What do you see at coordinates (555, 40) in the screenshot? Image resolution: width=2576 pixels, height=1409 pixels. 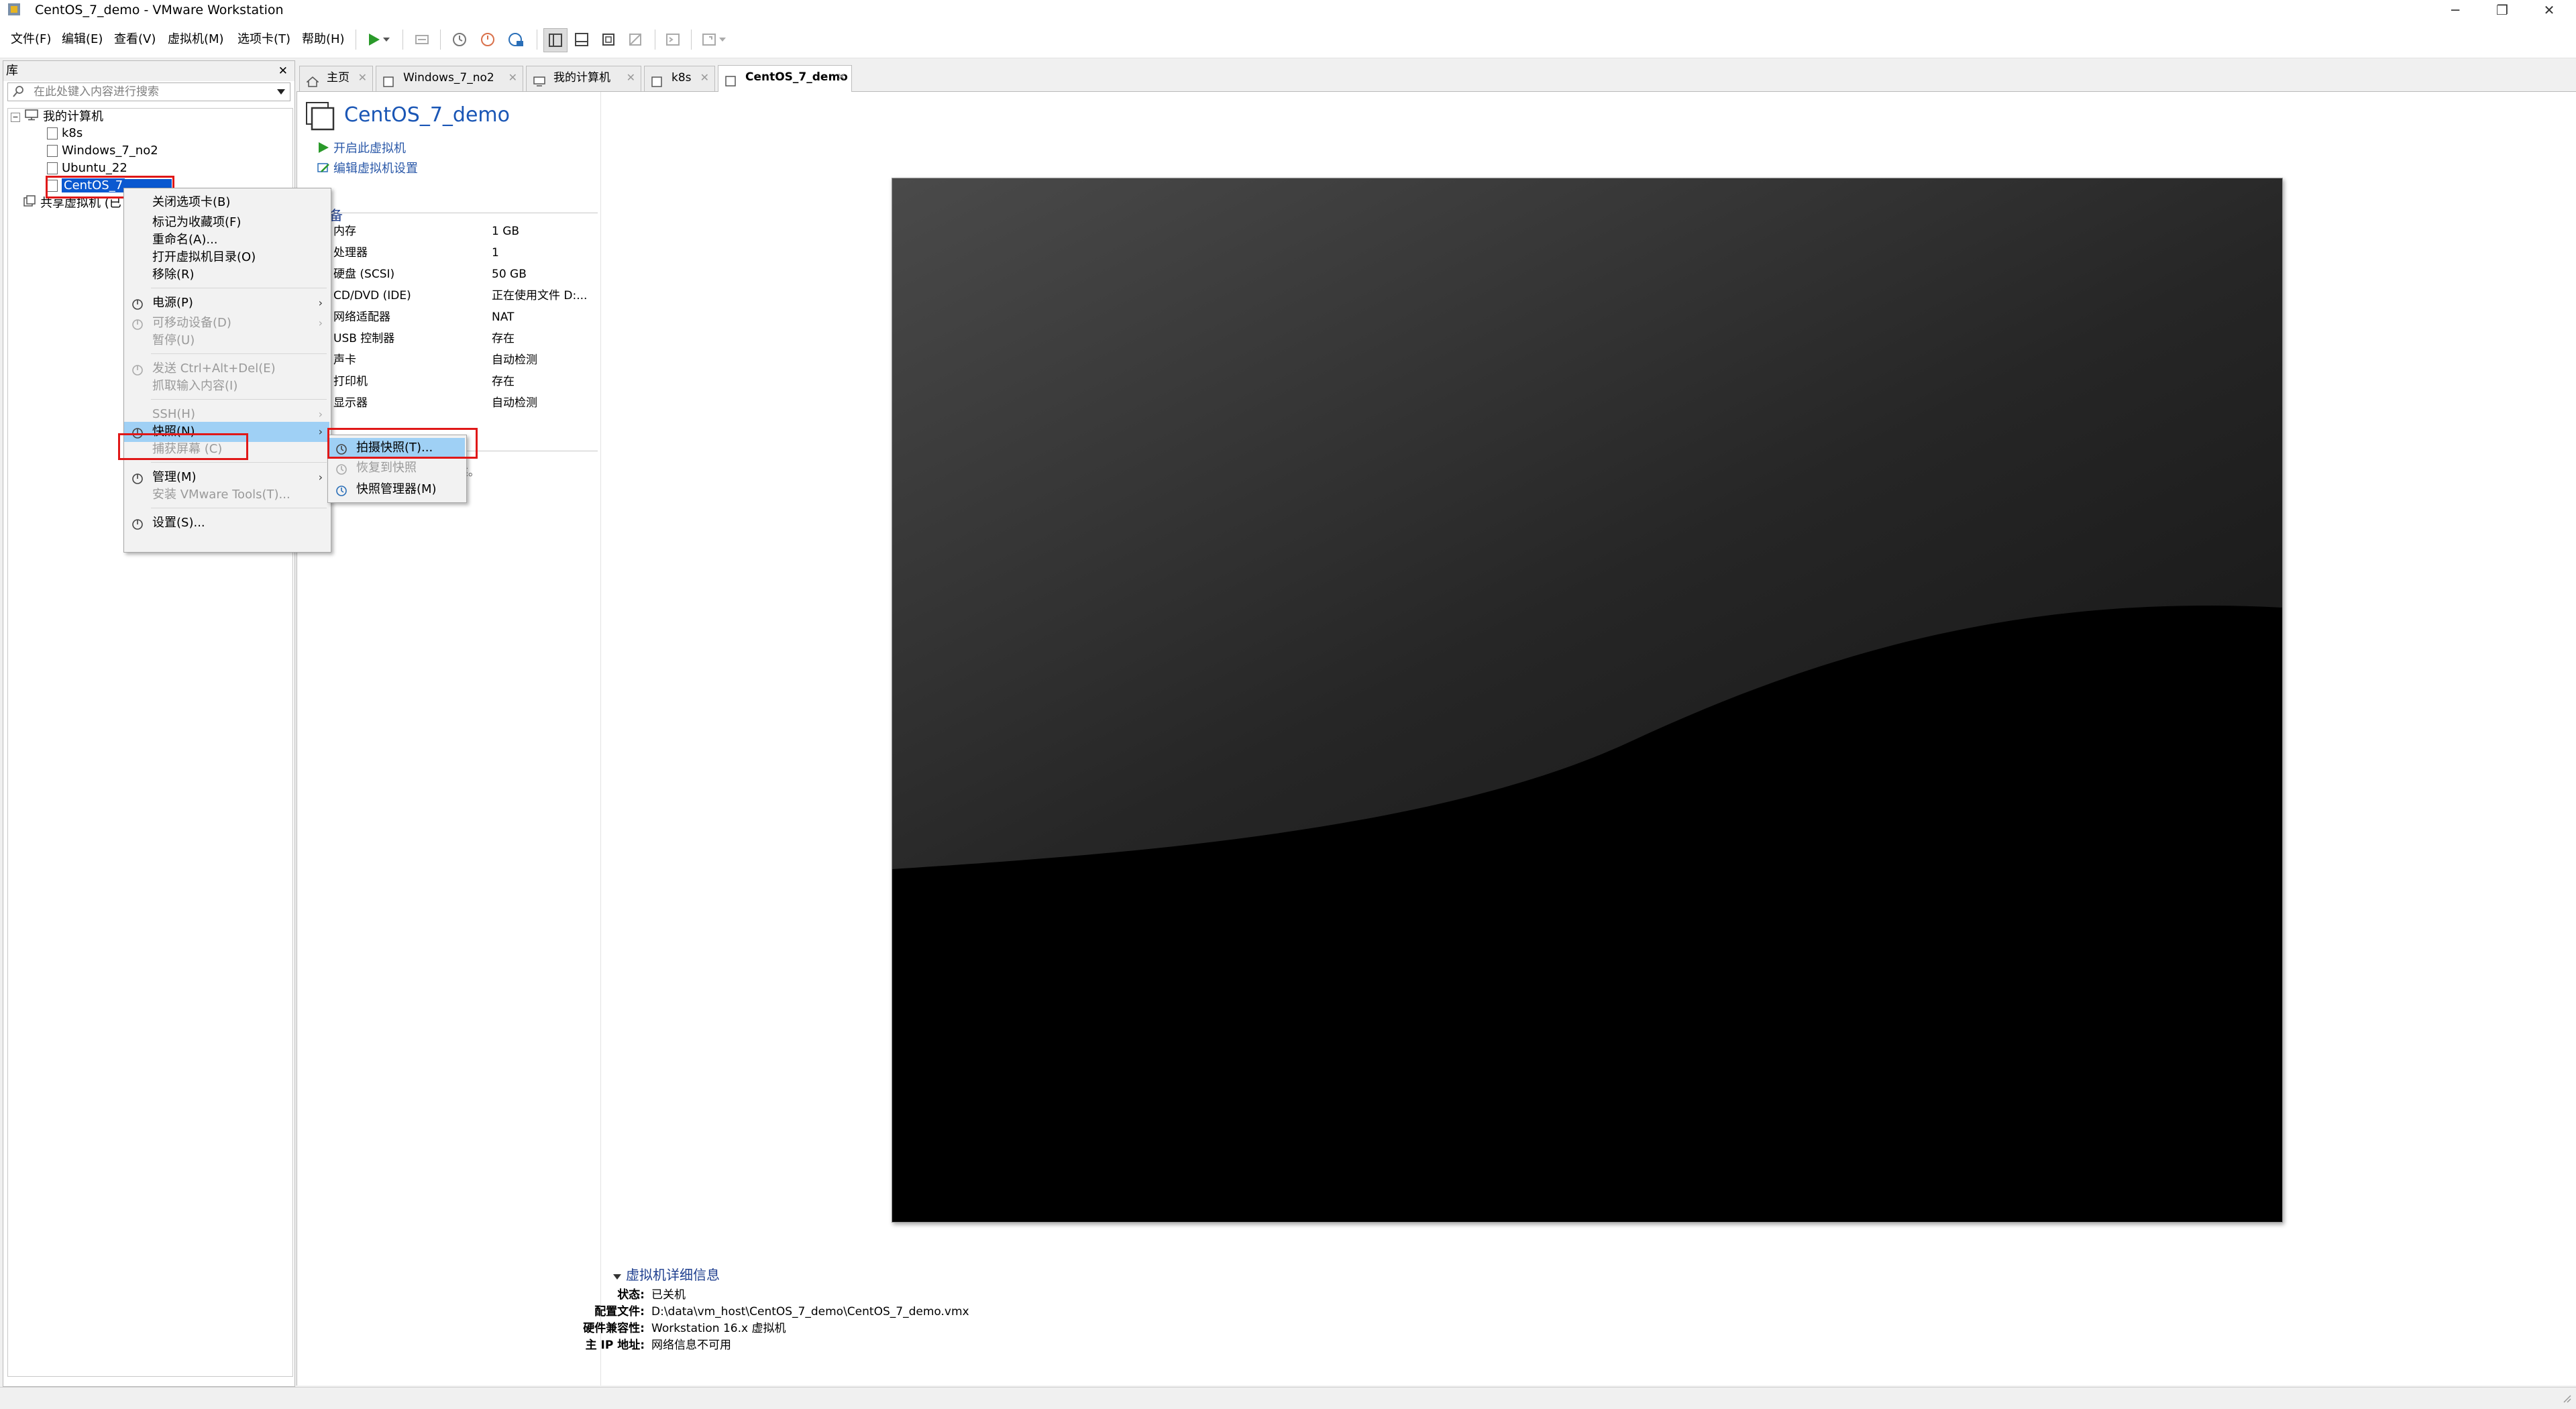 I see `show-library-icon` at bounding box center [555, 40].